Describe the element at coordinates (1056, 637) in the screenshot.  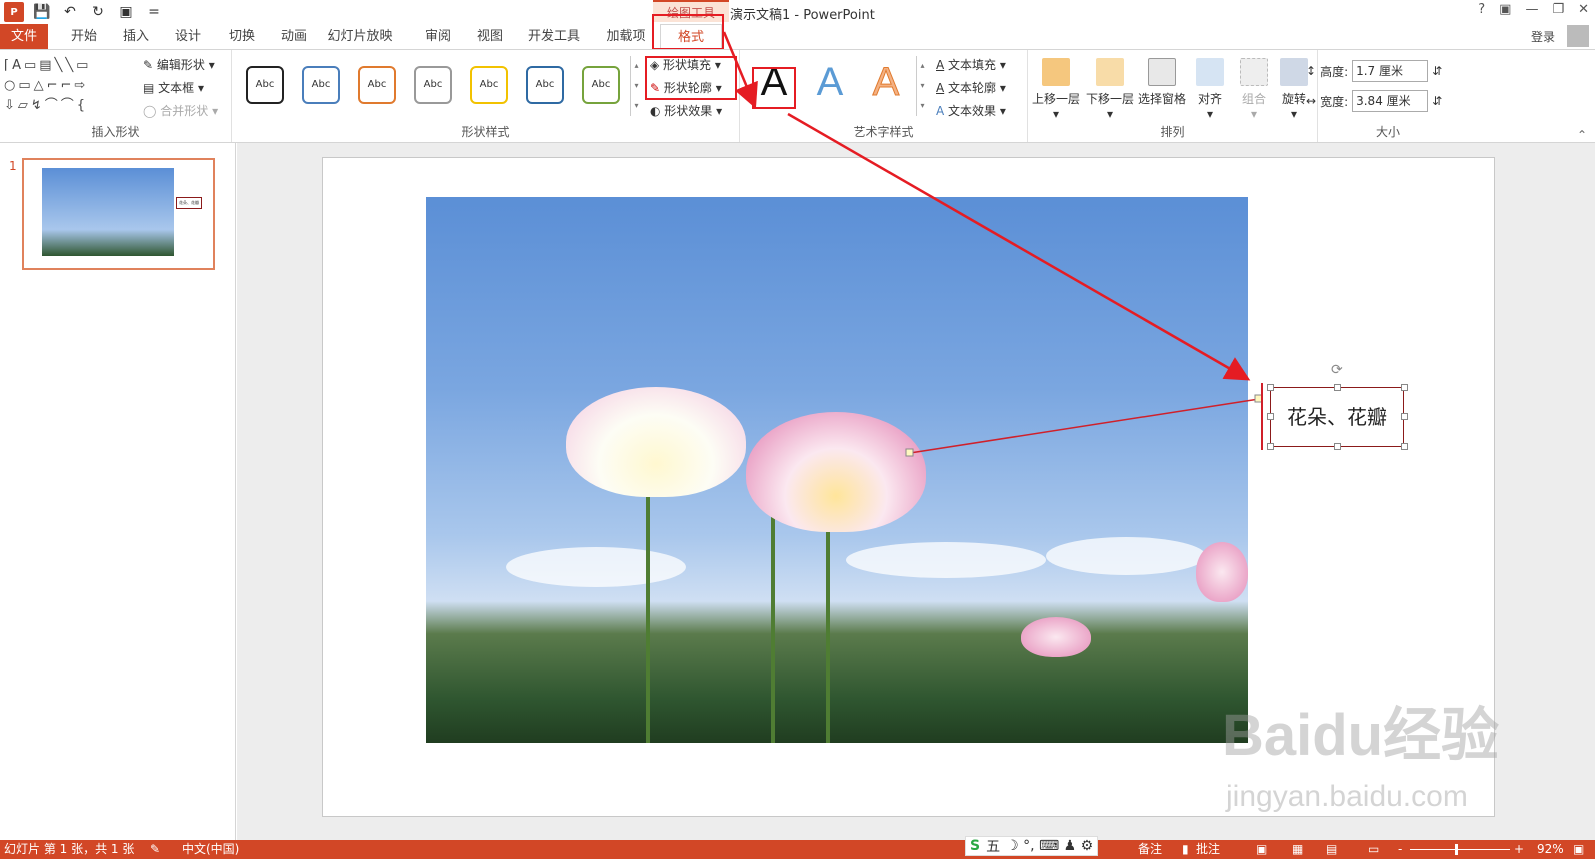
I see `lotus-flower-small` at that location.